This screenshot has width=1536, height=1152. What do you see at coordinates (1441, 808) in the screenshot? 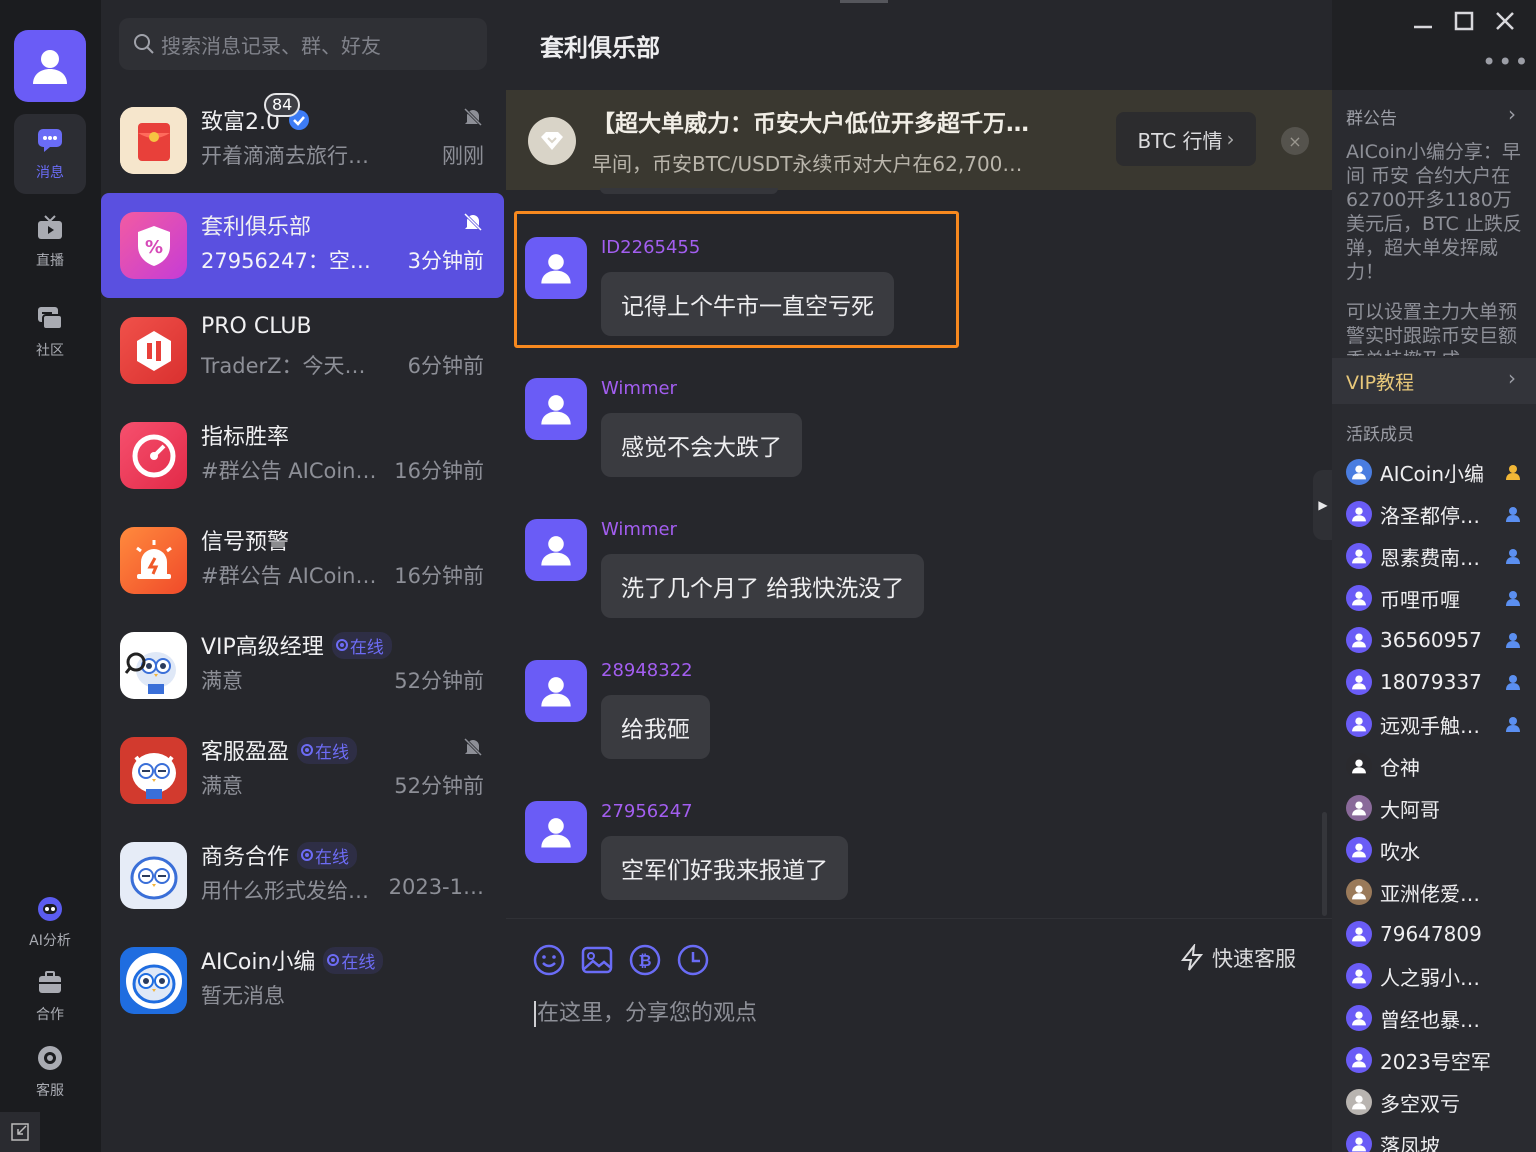
I see `member-item: 大阿哥` at bounding box center [1441, 808].